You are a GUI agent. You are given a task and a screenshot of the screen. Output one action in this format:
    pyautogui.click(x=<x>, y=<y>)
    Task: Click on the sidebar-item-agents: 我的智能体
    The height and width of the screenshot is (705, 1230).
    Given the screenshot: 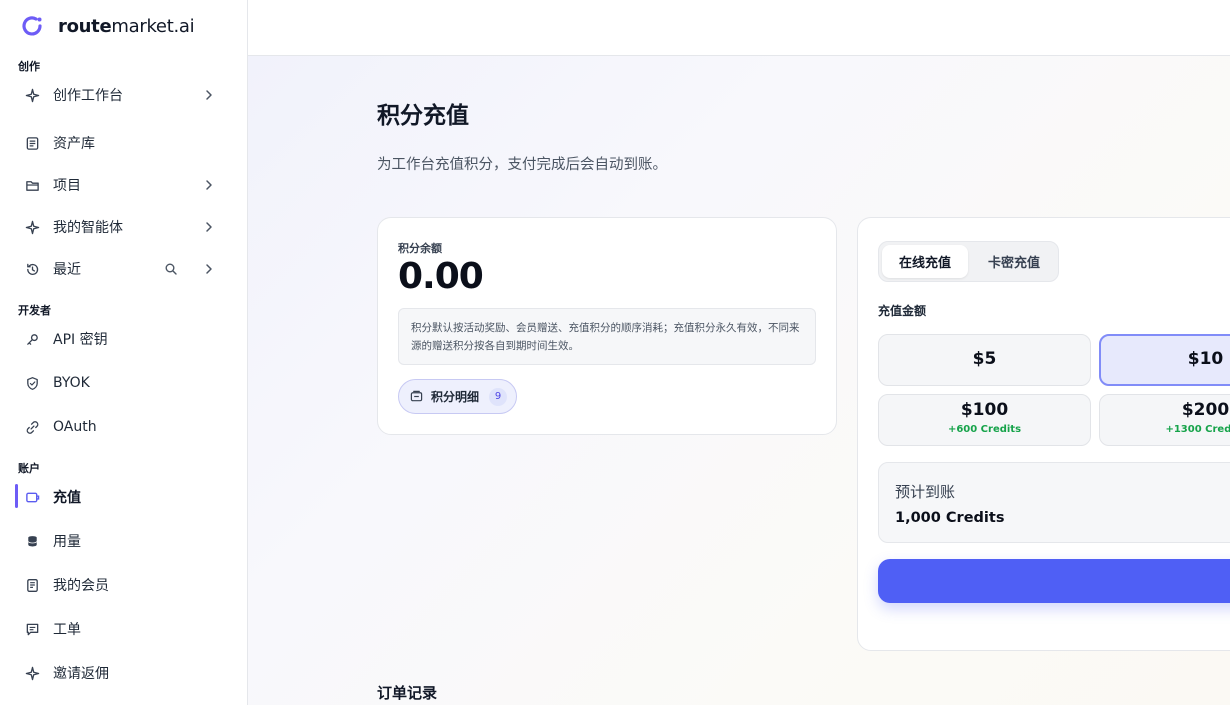 What is the action you would take?
    pyautogui.click(x=124, y=227)
    